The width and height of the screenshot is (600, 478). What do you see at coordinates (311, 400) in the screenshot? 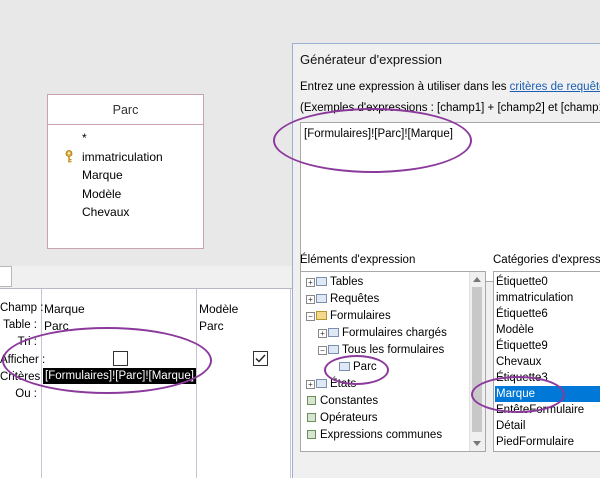
I see `constant-icon` at bounding box center [311, 400].